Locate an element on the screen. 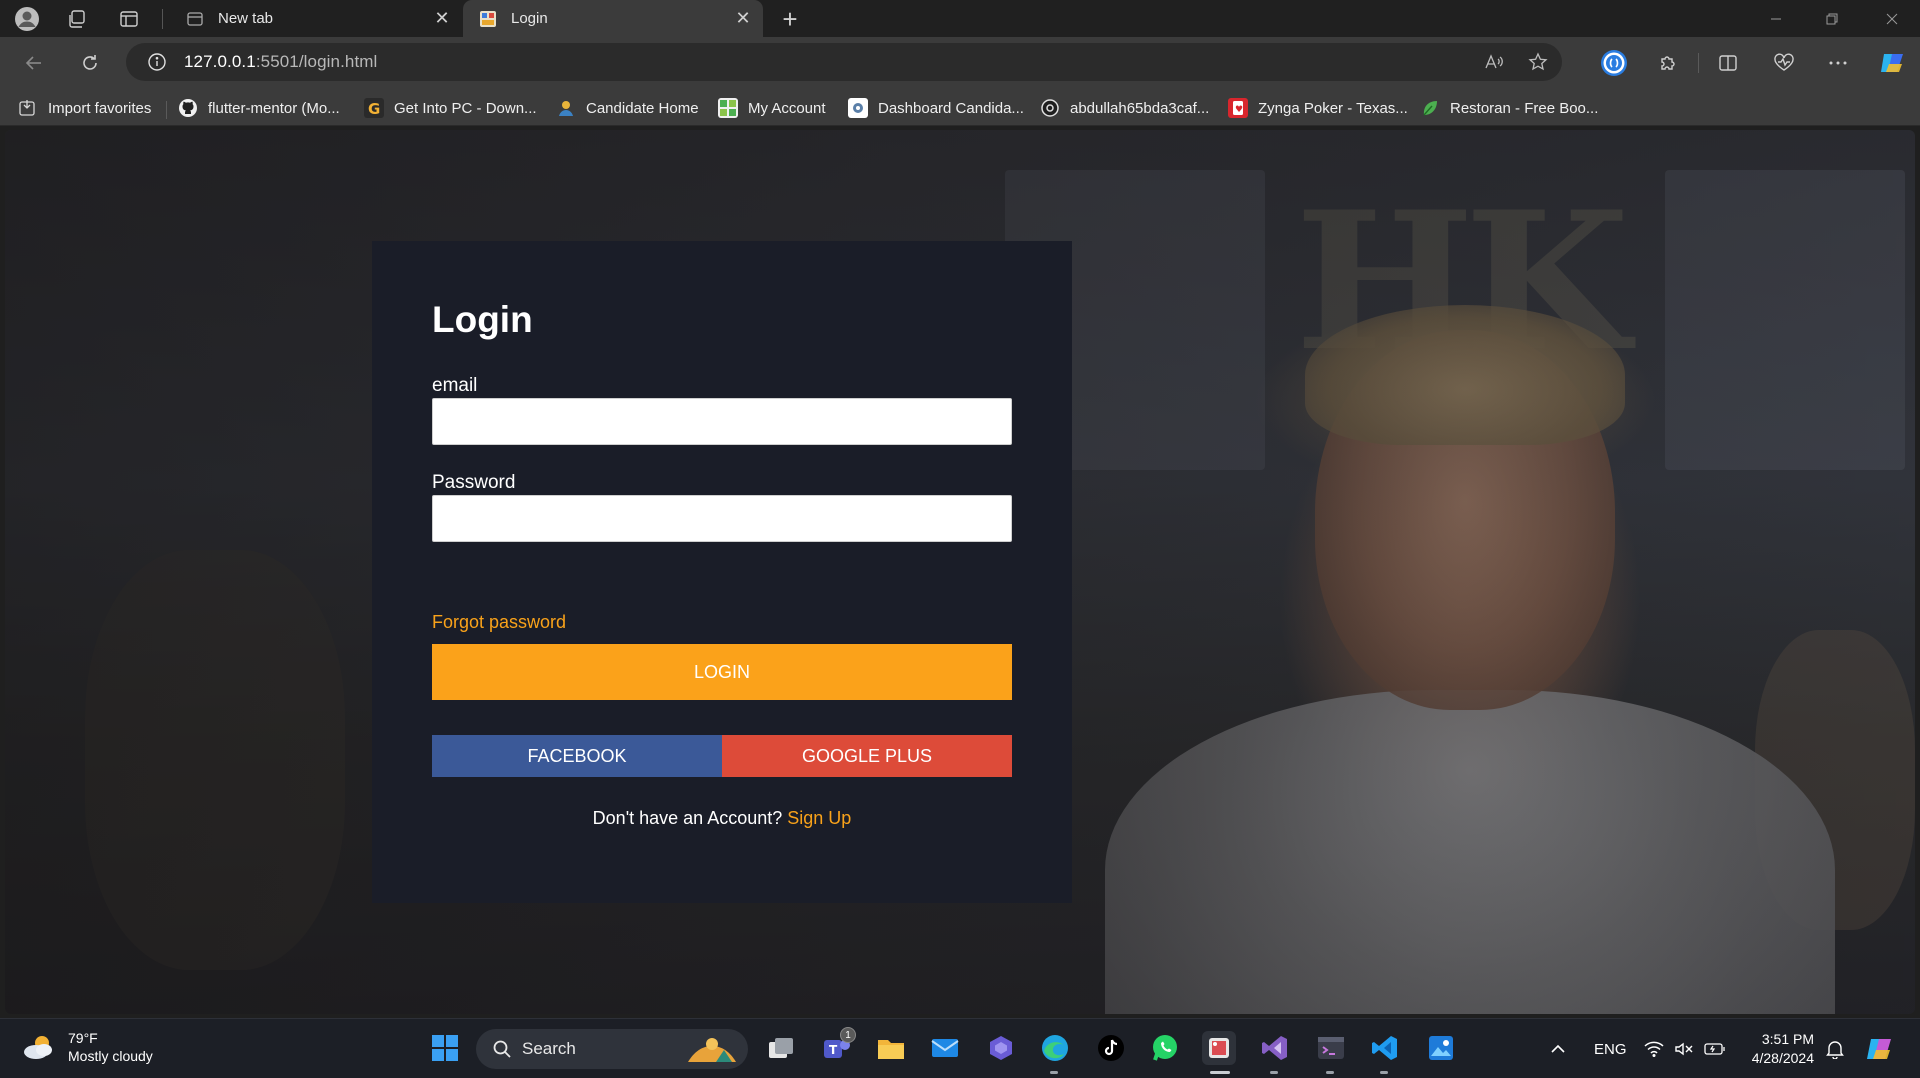 Image resolution: width=1920 pixels, height=1078 pixels. extensions-puzzle-icon is located at coordinates (1668, 63).